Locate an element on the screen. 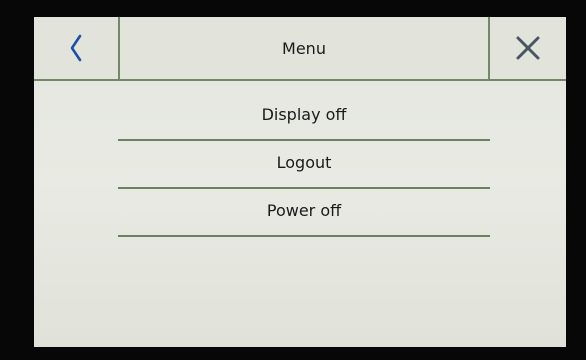  menu-item-power-off: Power off is located at coordinates (304, 214).